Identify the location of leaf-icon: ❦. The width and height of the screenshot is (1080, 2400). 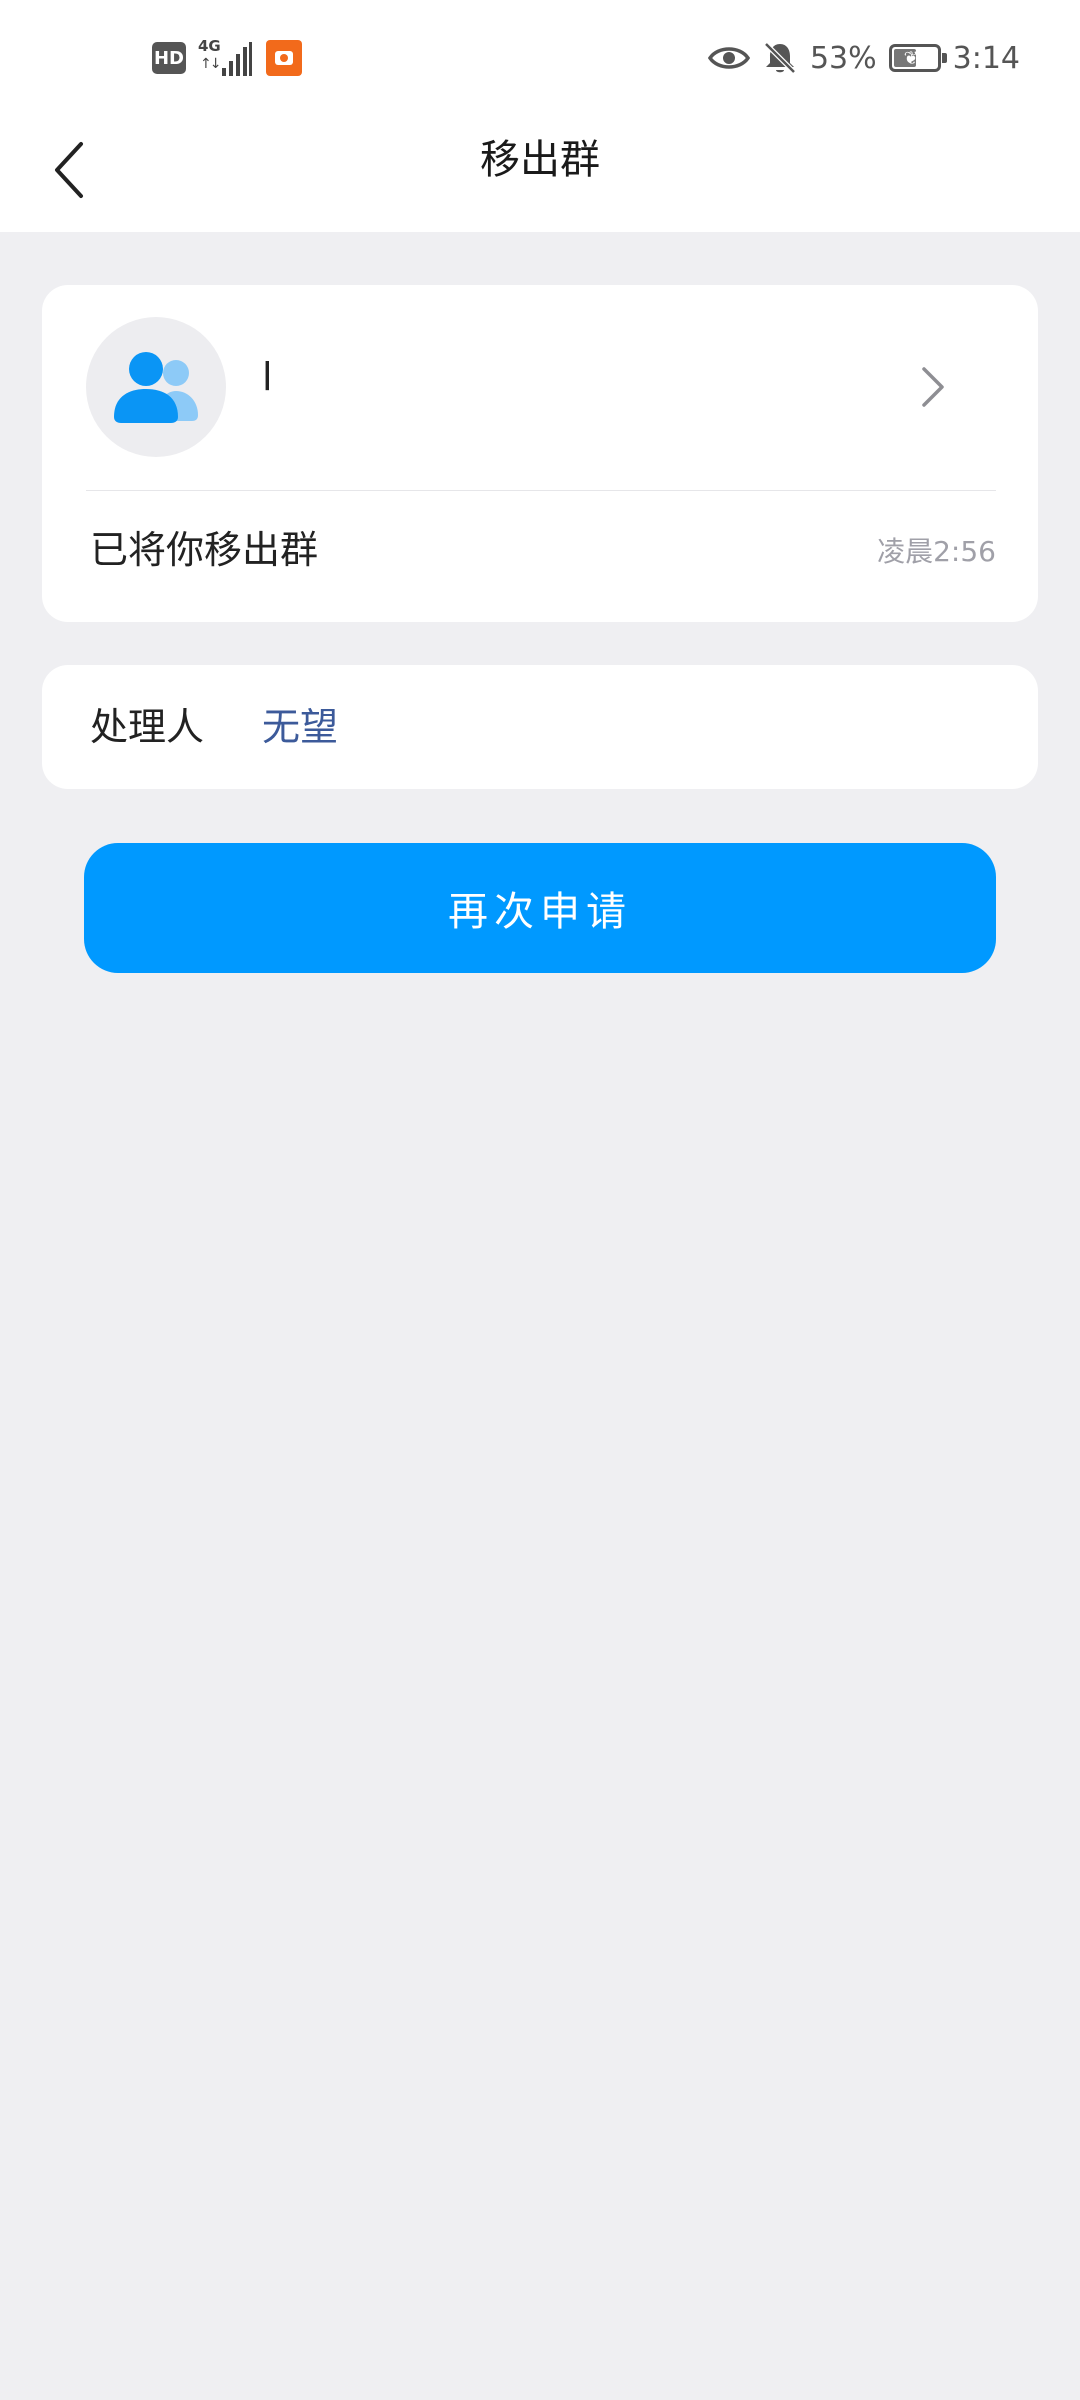
(911, 58).